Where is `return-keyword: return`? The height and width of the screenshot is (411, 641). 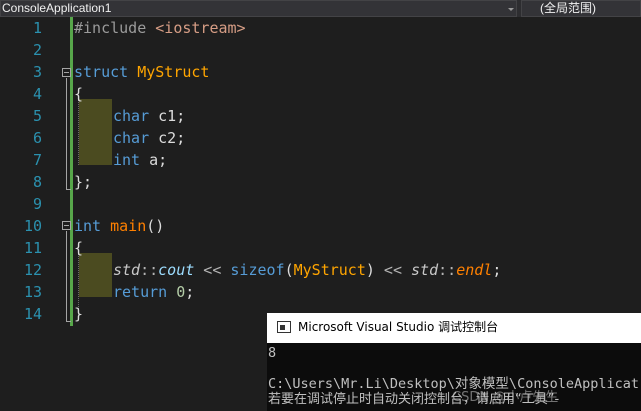 return-keyword: return is located at coordinates (140, 292).